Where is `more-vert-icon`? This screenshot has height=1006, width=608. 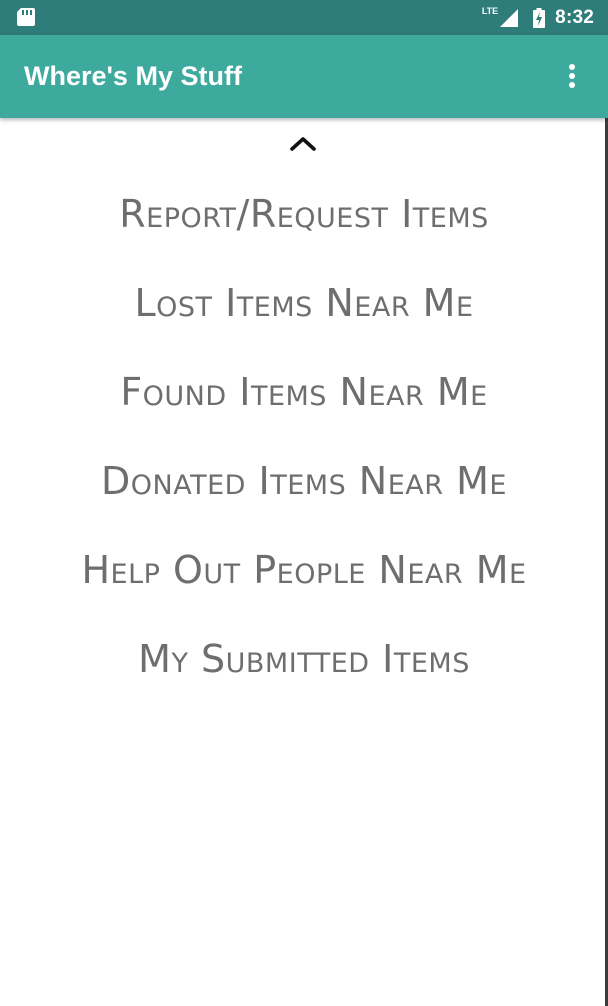
more-vert-icon is located at coordinates (572, 76).